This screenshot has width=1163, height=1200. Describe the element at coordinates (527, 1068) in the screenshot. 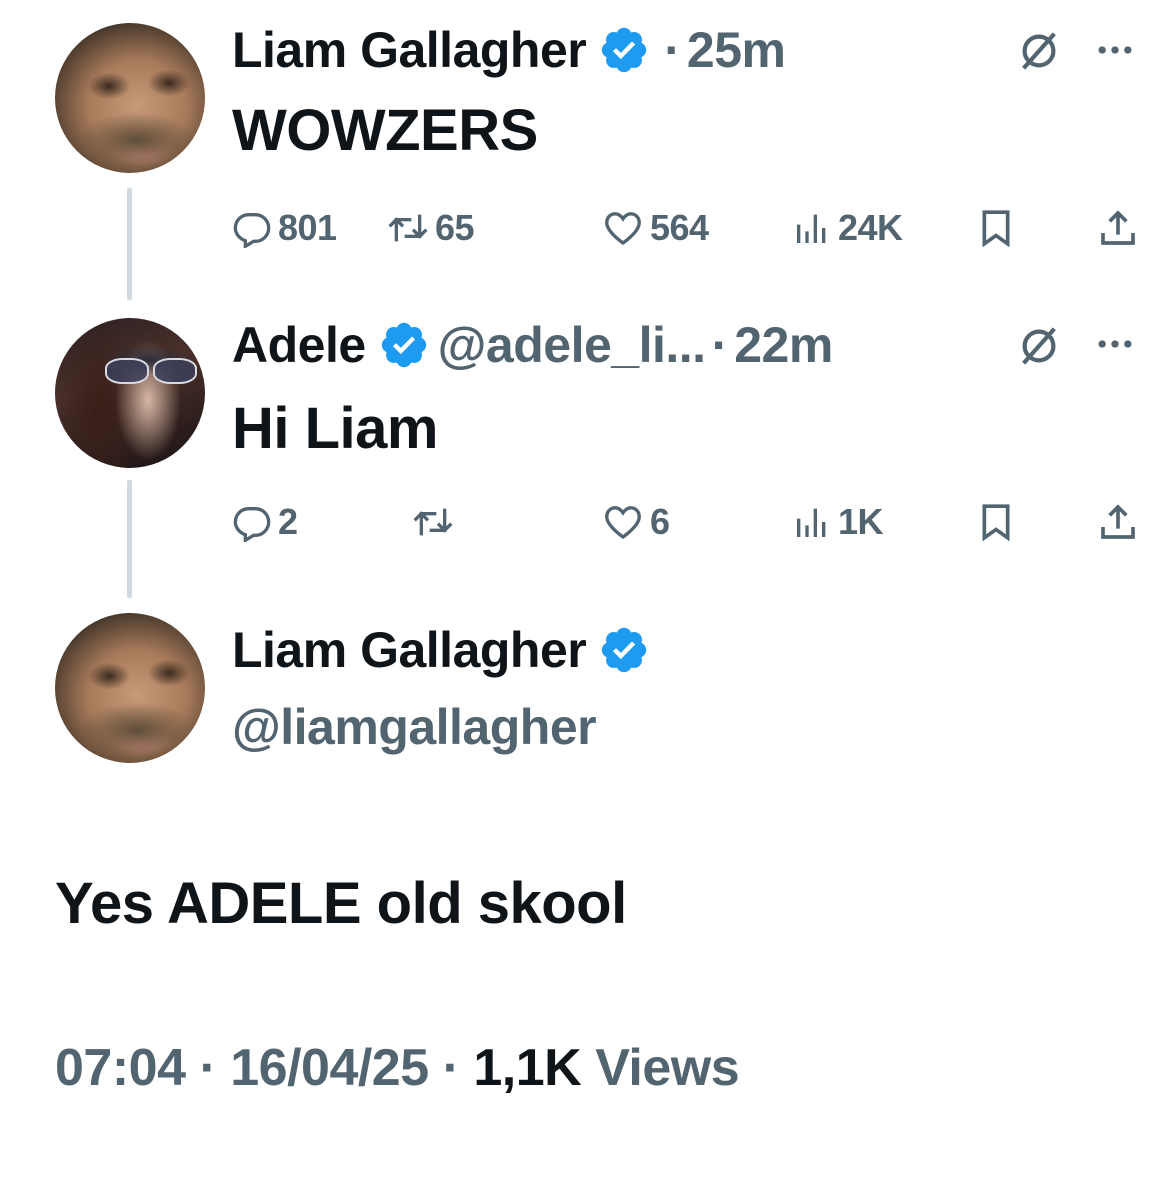

I see `views-count: 1,1K` at that location.